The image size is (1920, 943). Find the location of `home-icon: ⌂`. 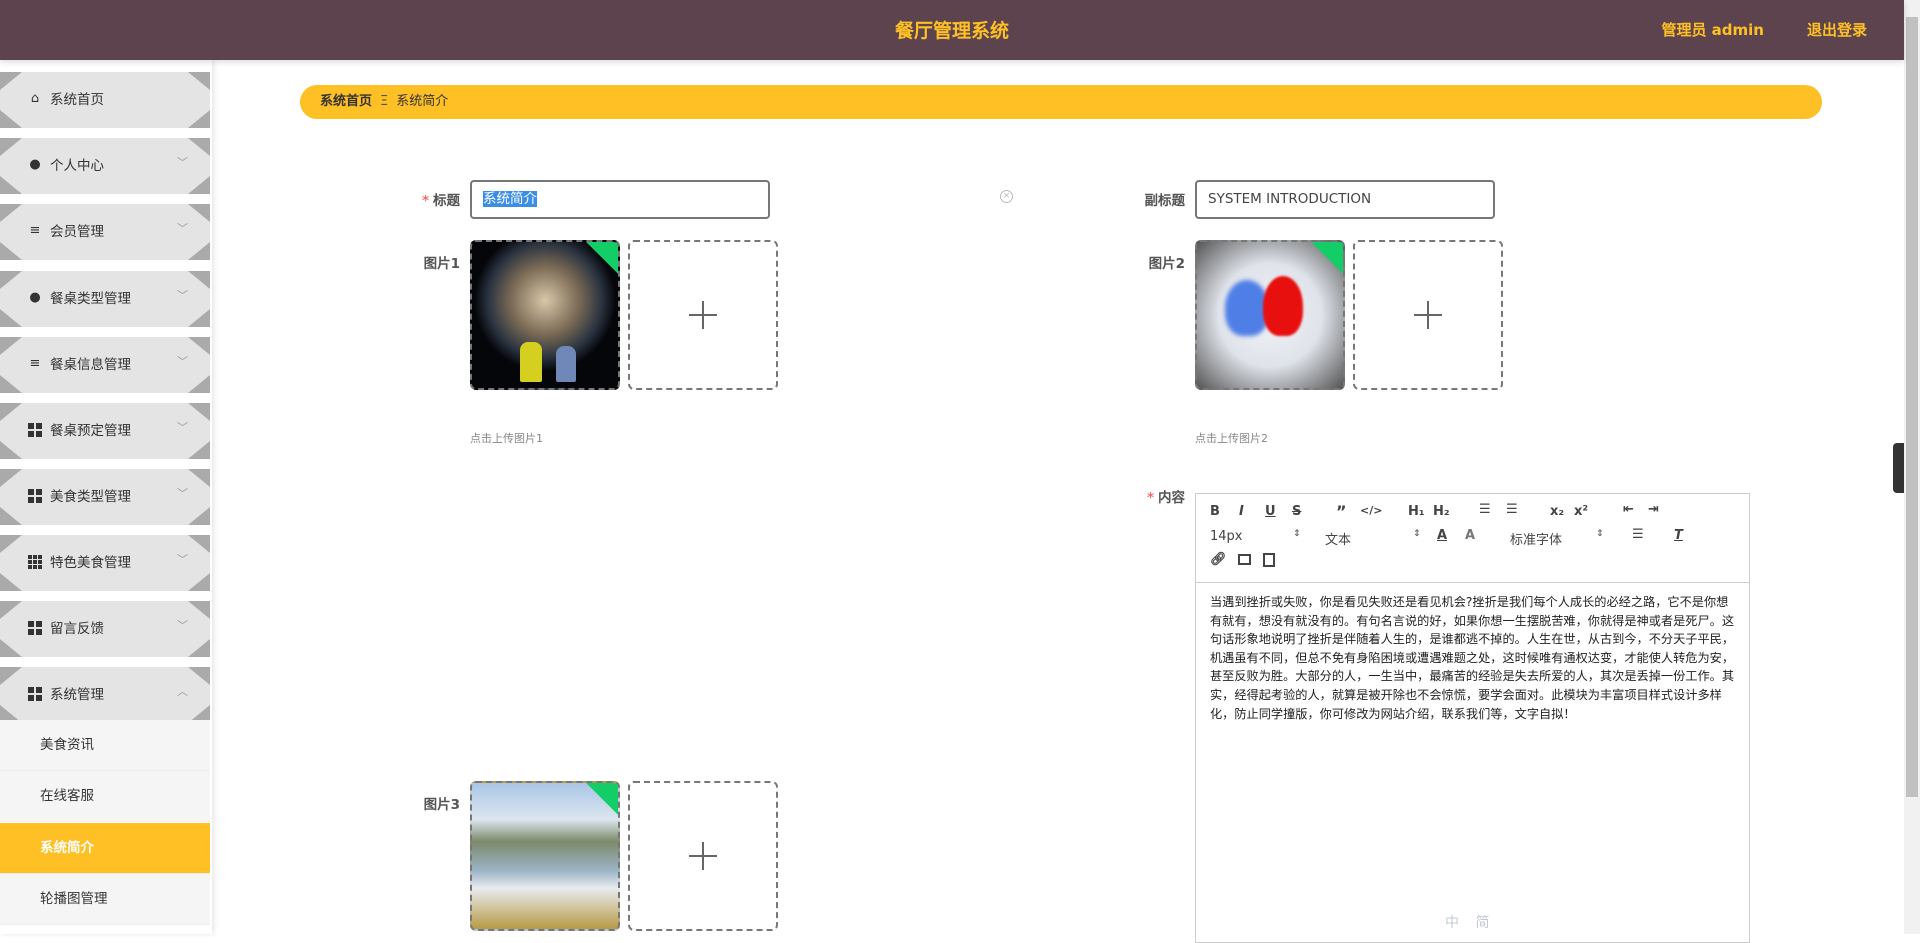

home-icon: ⌂ is located at coordinates (35, 98).